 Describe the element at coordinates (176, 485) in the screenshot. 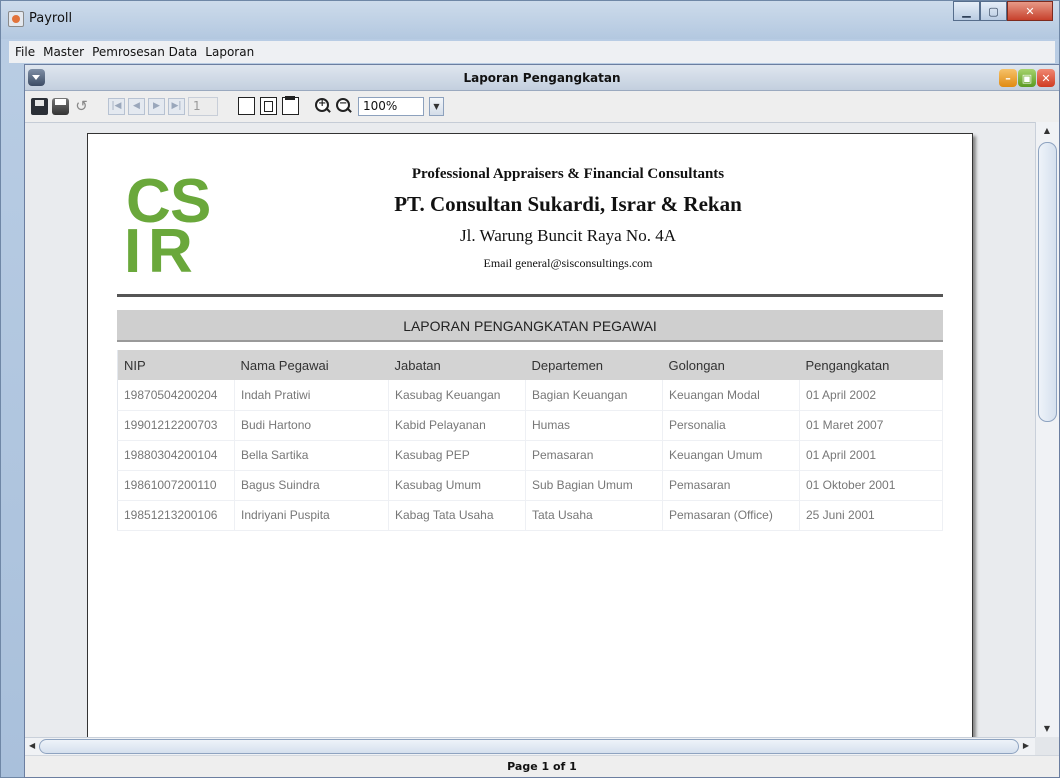

I see `cell-nip: 19861007200110` at that location.